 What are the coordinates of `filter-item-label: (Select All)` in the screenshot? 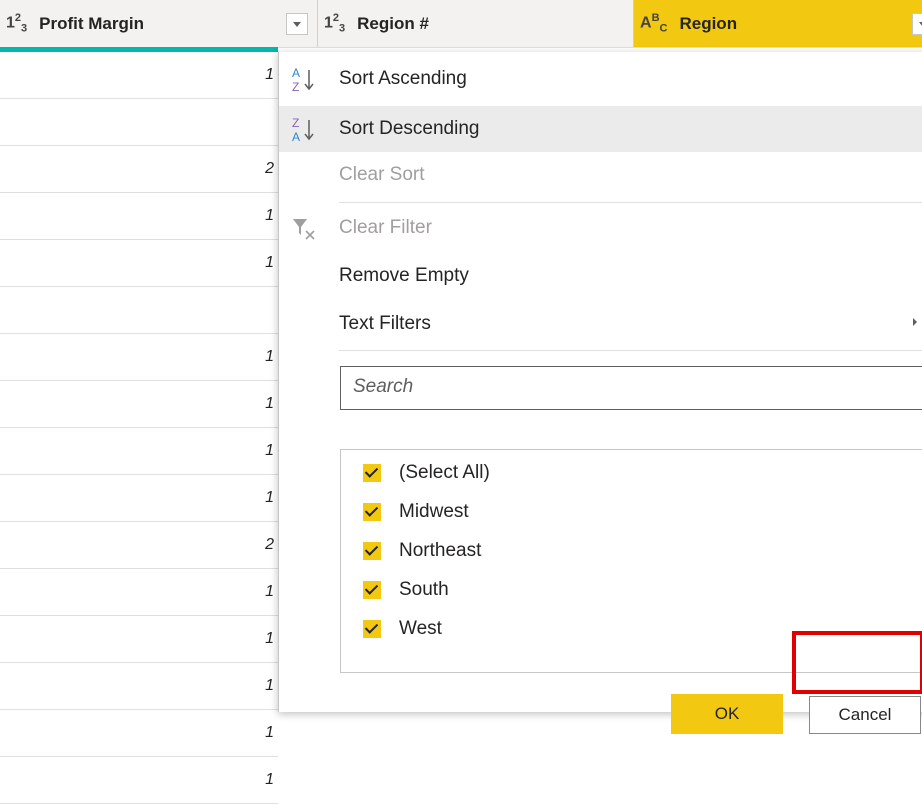 It's located at (444, 472).